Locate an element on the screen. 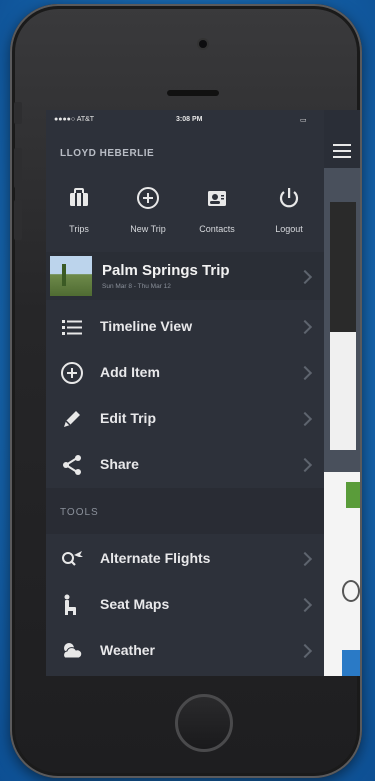 This screenshot has height=781, width=375. contacts-label: Contacts is located at coordinates (217, 229).